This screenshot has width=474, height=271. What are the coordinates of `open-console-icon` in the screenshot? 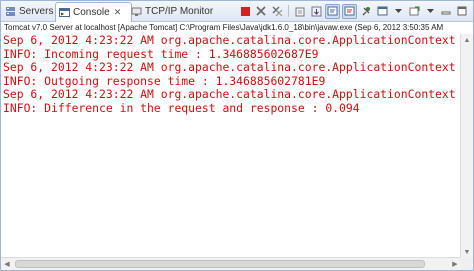 It's located at (414, 10).